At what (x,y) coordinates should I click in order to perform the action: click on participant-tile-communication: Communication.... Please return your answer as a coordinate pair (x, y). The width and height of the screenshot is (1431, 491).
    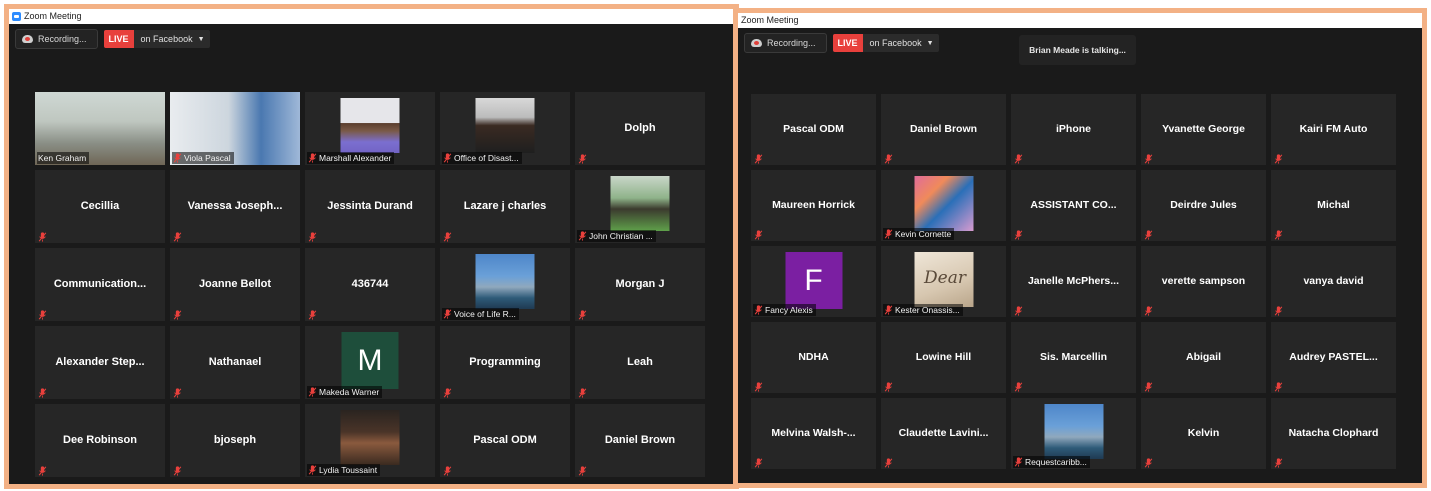
    Looking at the image, I should click on (100, 284).